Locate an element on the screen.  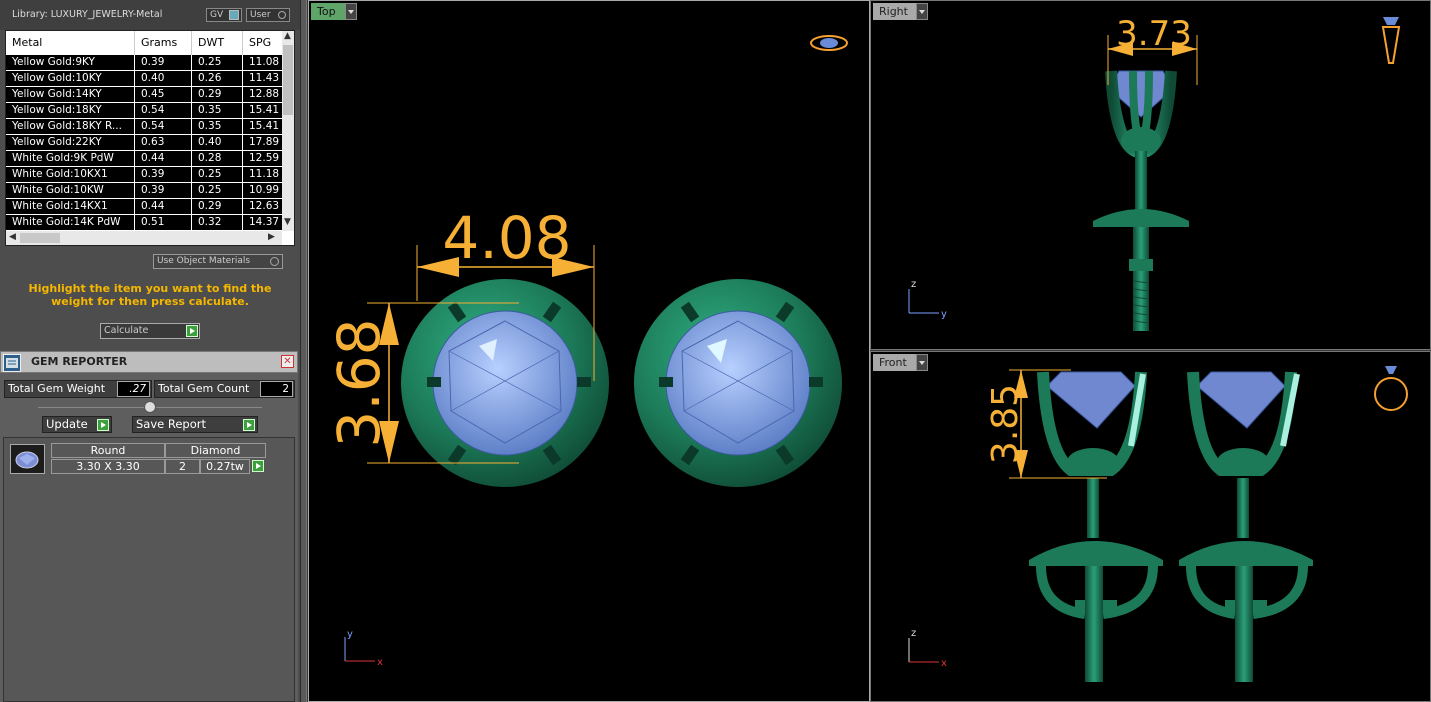
user-toggle: User is located at coordinates (268, 15).